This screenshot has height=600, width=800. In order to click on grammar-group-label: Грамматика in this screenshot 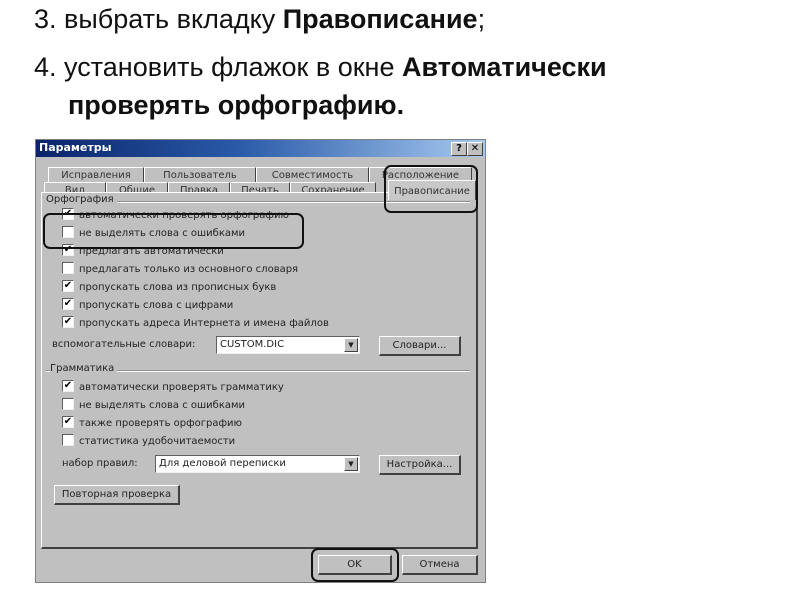, I will do `click(84, 368)`.